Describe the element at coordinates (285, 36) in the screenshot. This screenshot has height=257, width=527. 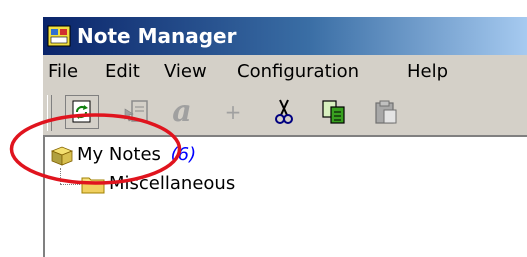
I see `title-bar: Note Manager` at that location.